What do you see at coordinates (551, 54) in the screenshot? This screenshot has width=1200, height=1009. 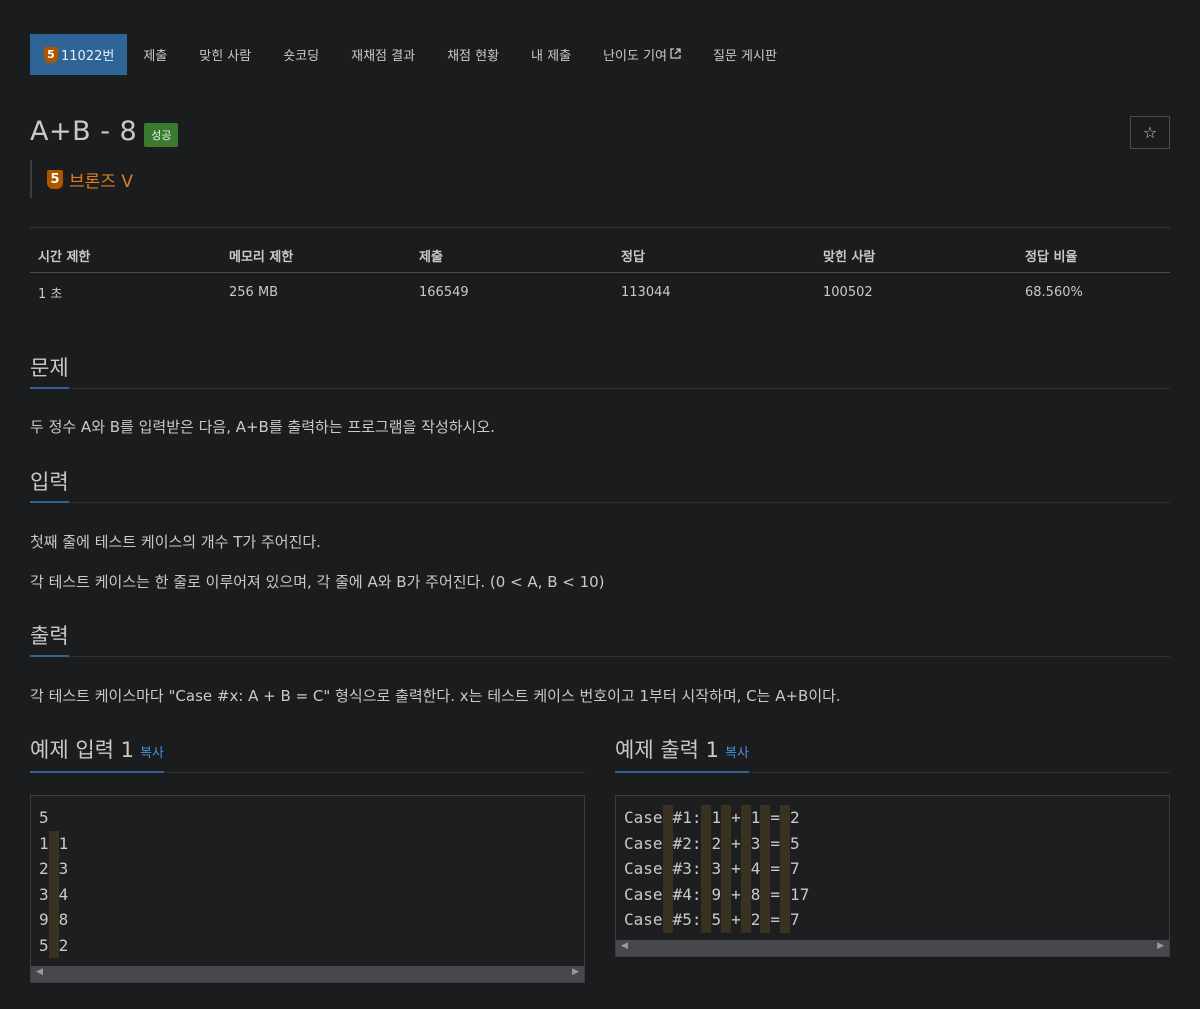 I see `nav-my-submissions: 내 제출` at bounding box center [551, 54].